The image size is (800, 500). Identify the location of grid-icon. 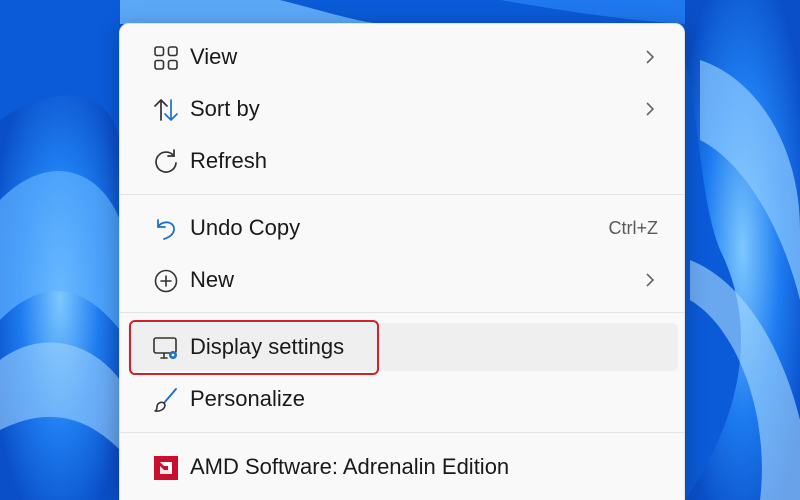
(166, 58).